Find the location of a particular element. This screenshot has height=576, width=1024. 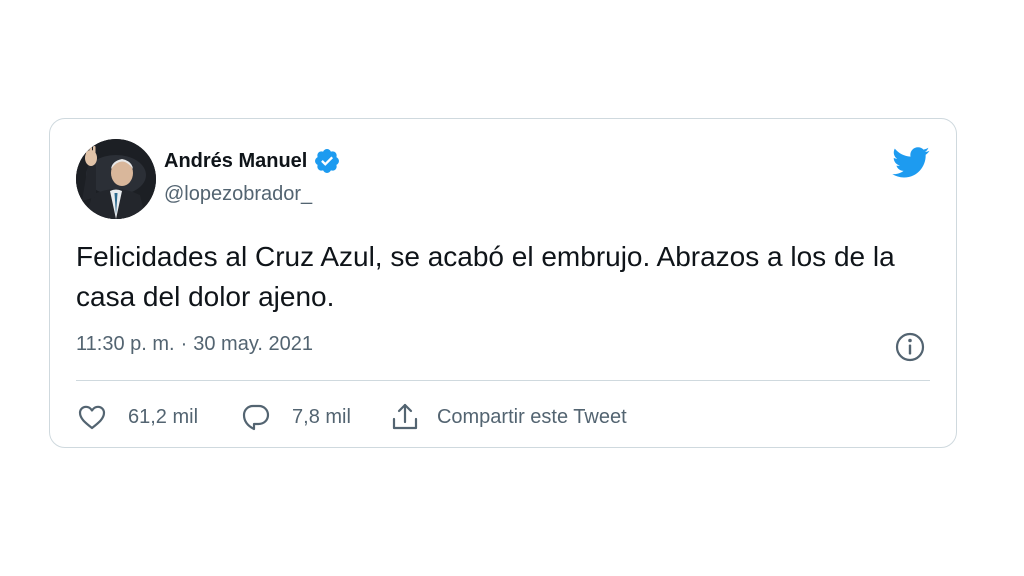

like-count: 61,2 mil is located at coordinates (163, 416).